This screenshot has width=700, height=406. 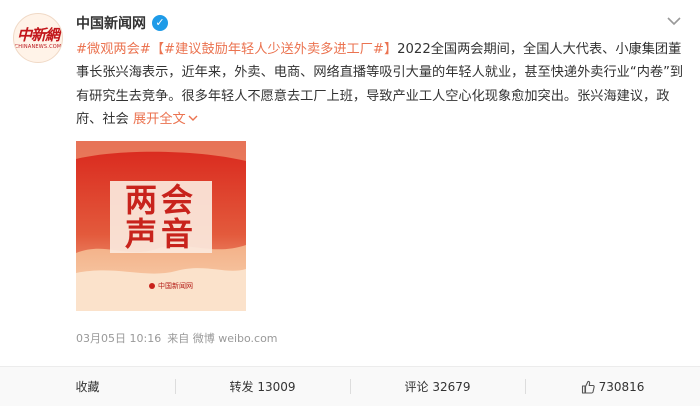 I want to click on verified-badge-icon: ✓, so click(x=160, y=23).